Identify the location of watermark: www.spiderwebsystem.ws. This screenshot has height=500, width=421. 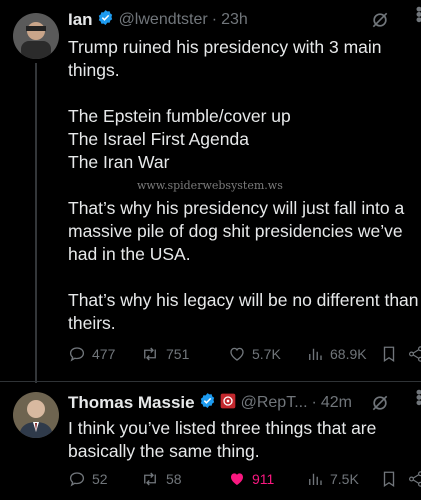
(210, 185).